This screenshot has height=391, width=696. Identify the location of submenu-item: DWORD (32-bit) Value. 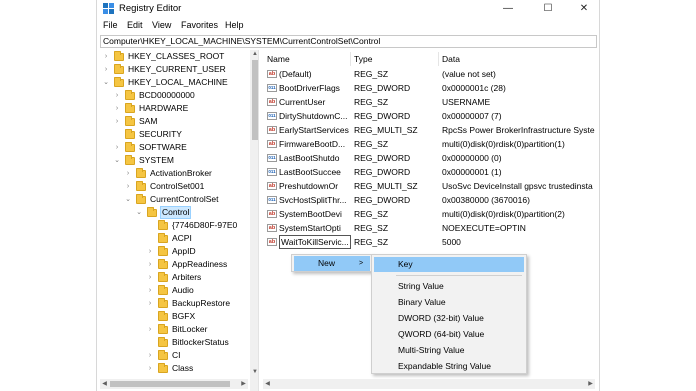
(449, 318).